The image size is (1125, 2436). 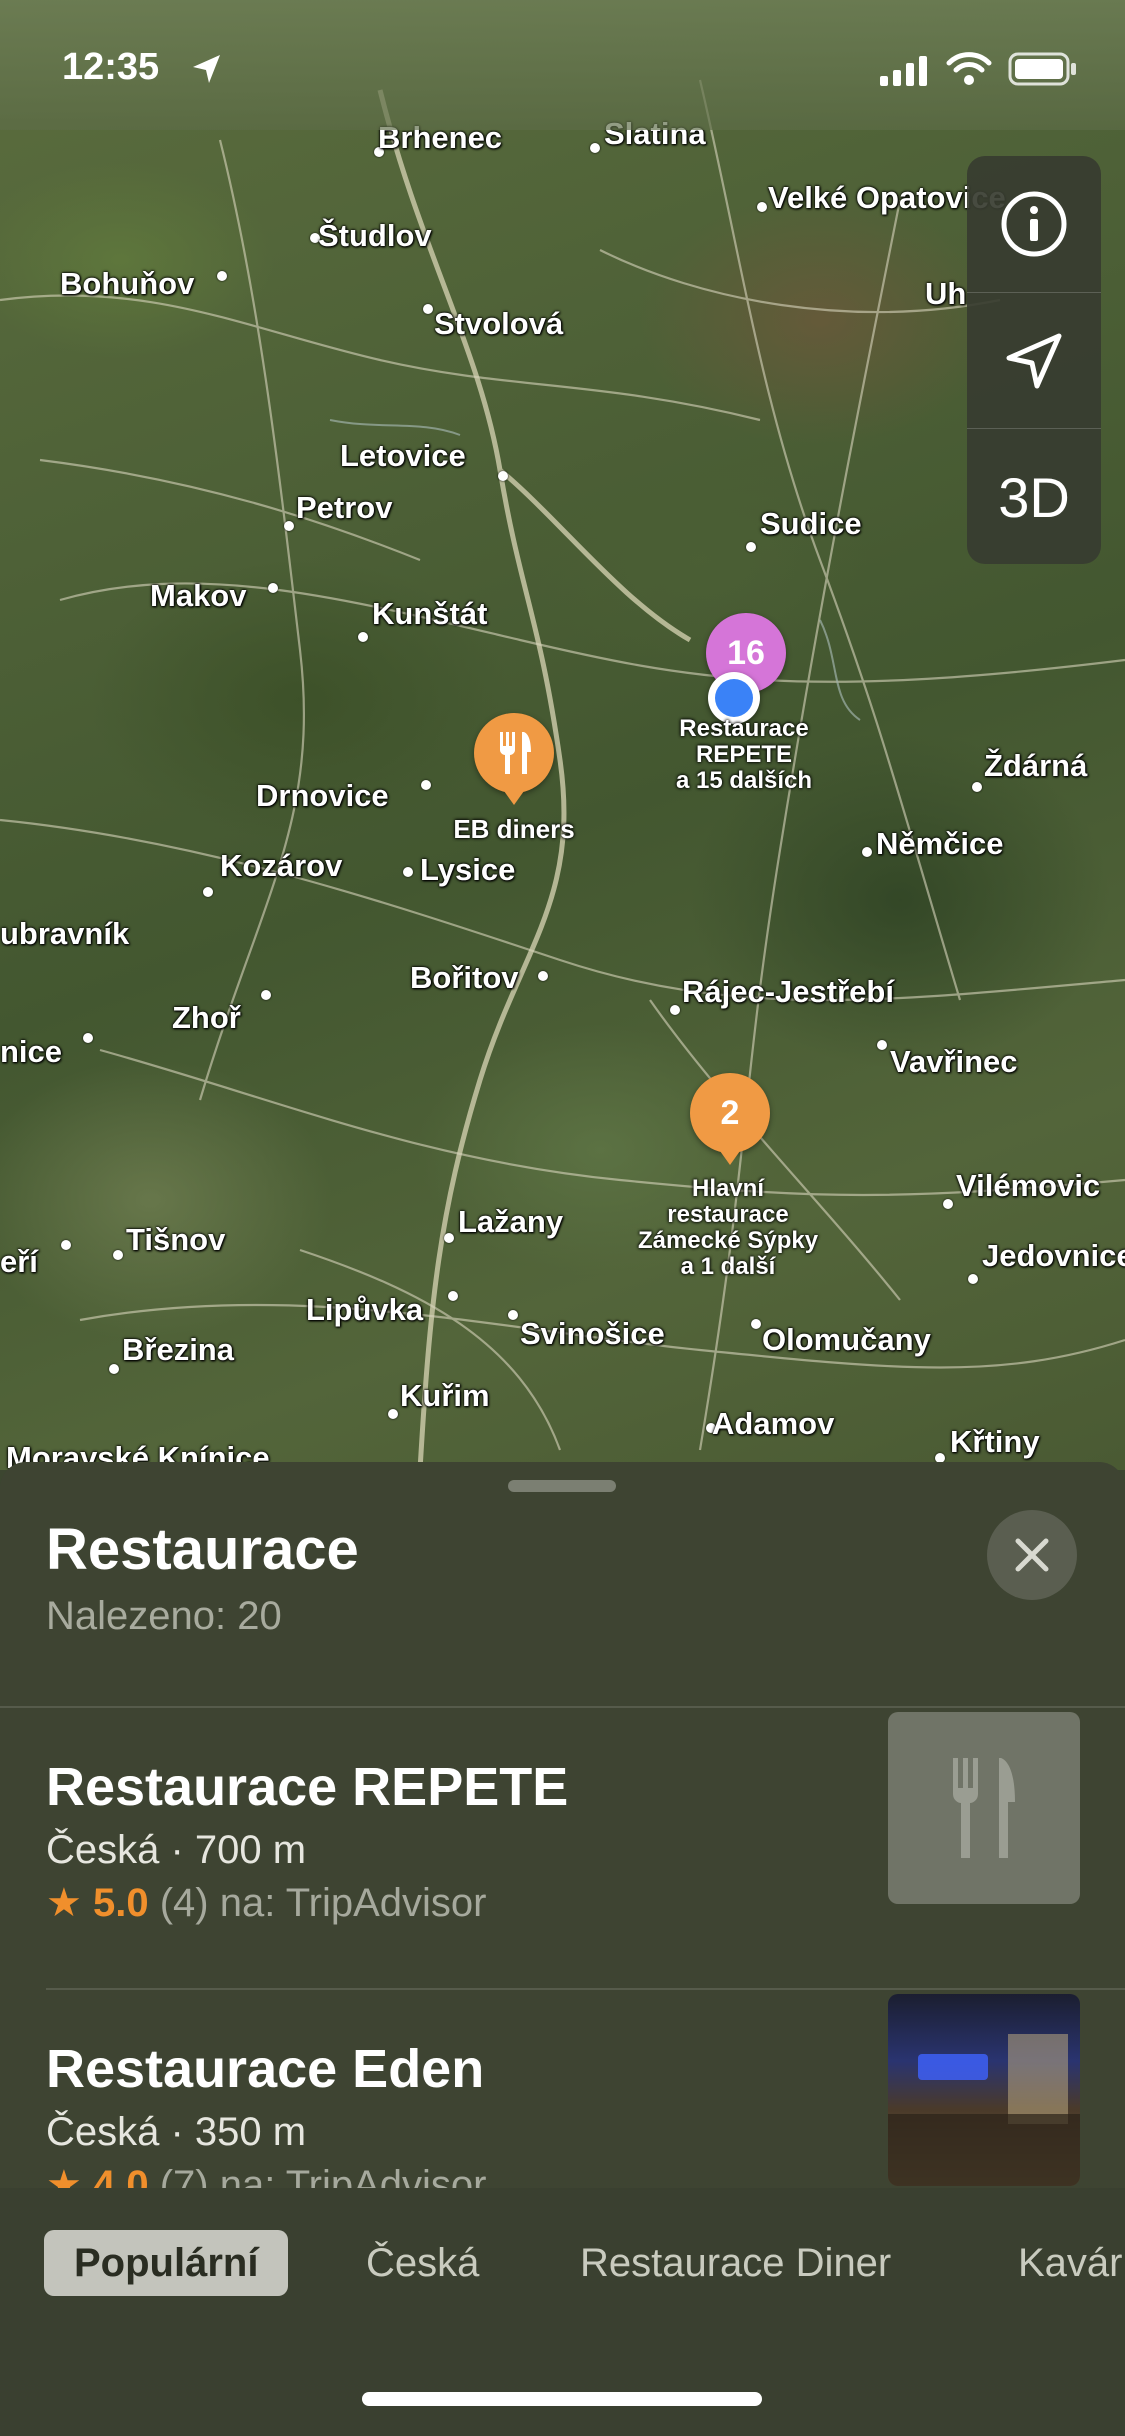 I want to click on cluster-pin-2: 2, so click(x=730, y=1113).